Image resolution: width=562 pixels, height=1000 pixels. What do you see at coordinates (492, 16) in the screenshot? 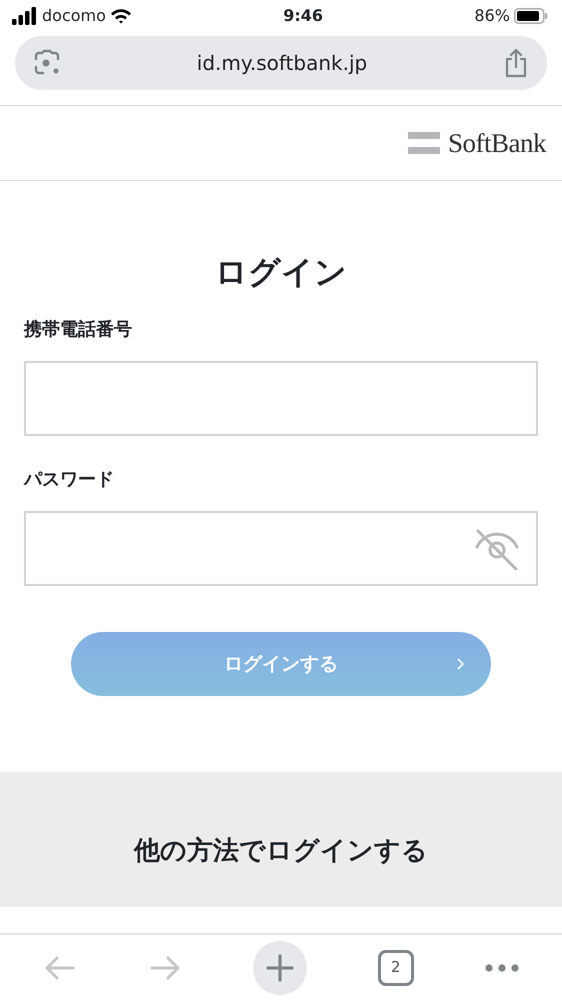
I see `battery-percent: 86%` at bounding box center [492, 16].